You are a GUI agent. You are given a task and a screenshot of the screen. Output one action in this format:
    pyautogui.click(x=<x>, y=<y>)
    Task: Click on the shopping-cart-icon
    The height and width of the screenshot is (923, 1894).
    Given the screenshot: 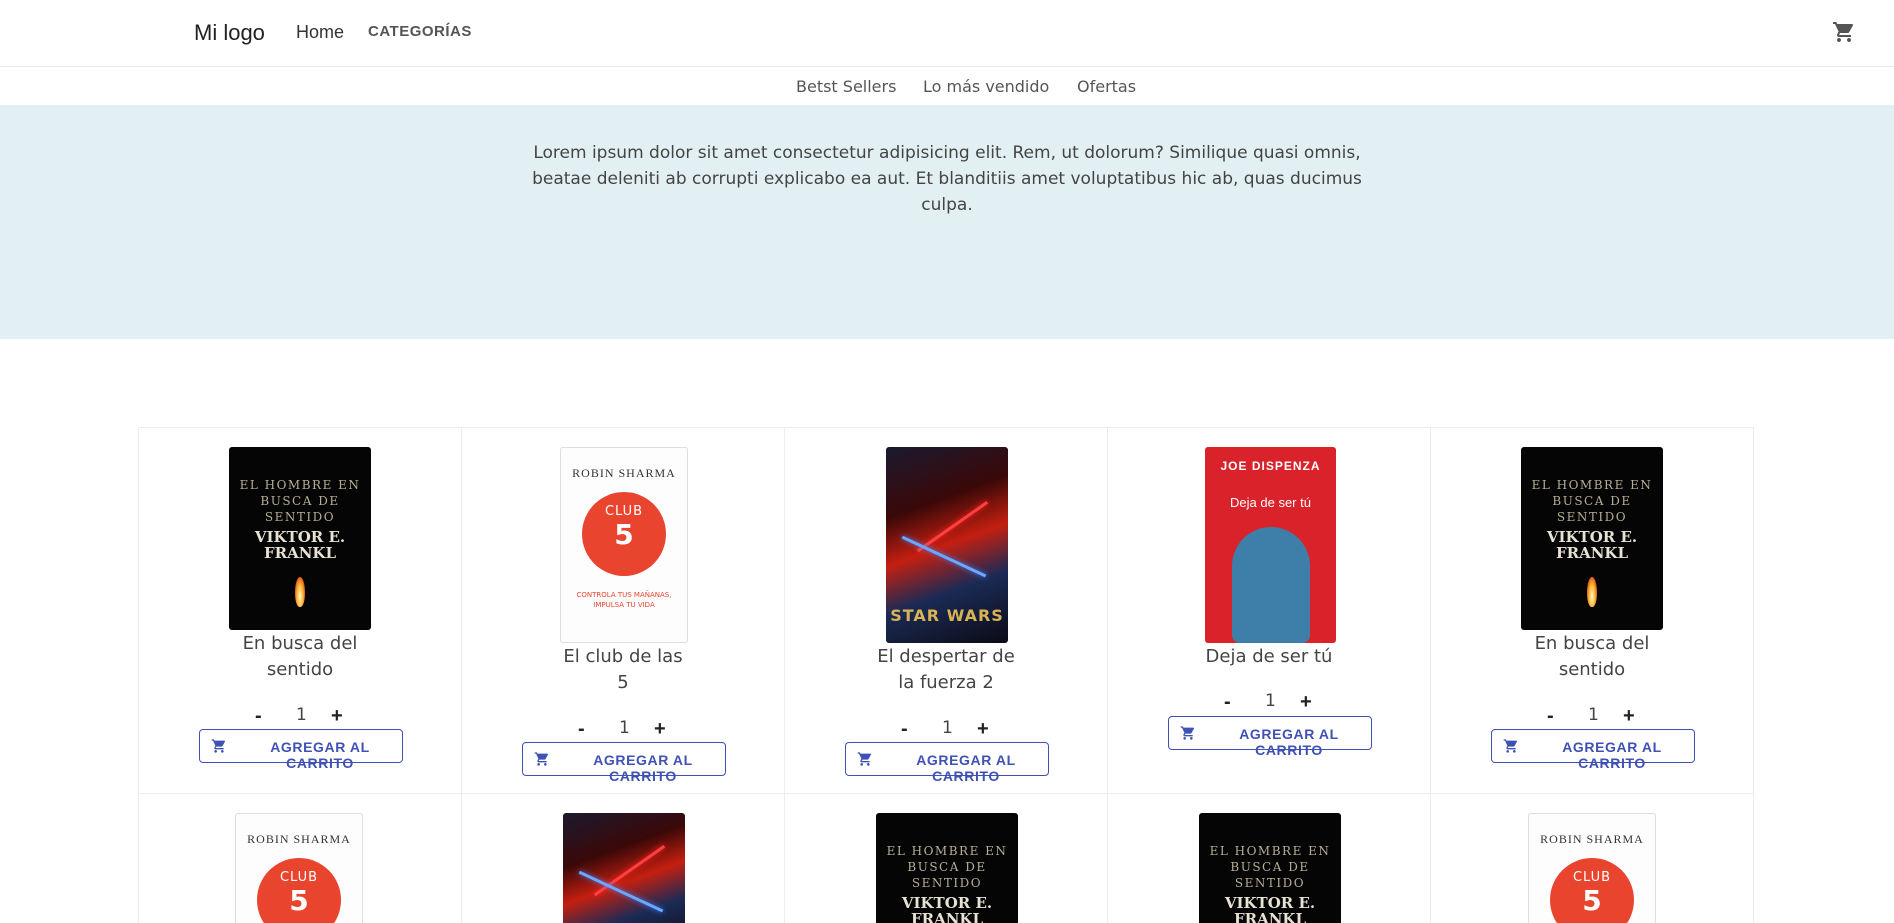 What is the action you would take?
    pyautogui.click(x=1844, y=32)
    